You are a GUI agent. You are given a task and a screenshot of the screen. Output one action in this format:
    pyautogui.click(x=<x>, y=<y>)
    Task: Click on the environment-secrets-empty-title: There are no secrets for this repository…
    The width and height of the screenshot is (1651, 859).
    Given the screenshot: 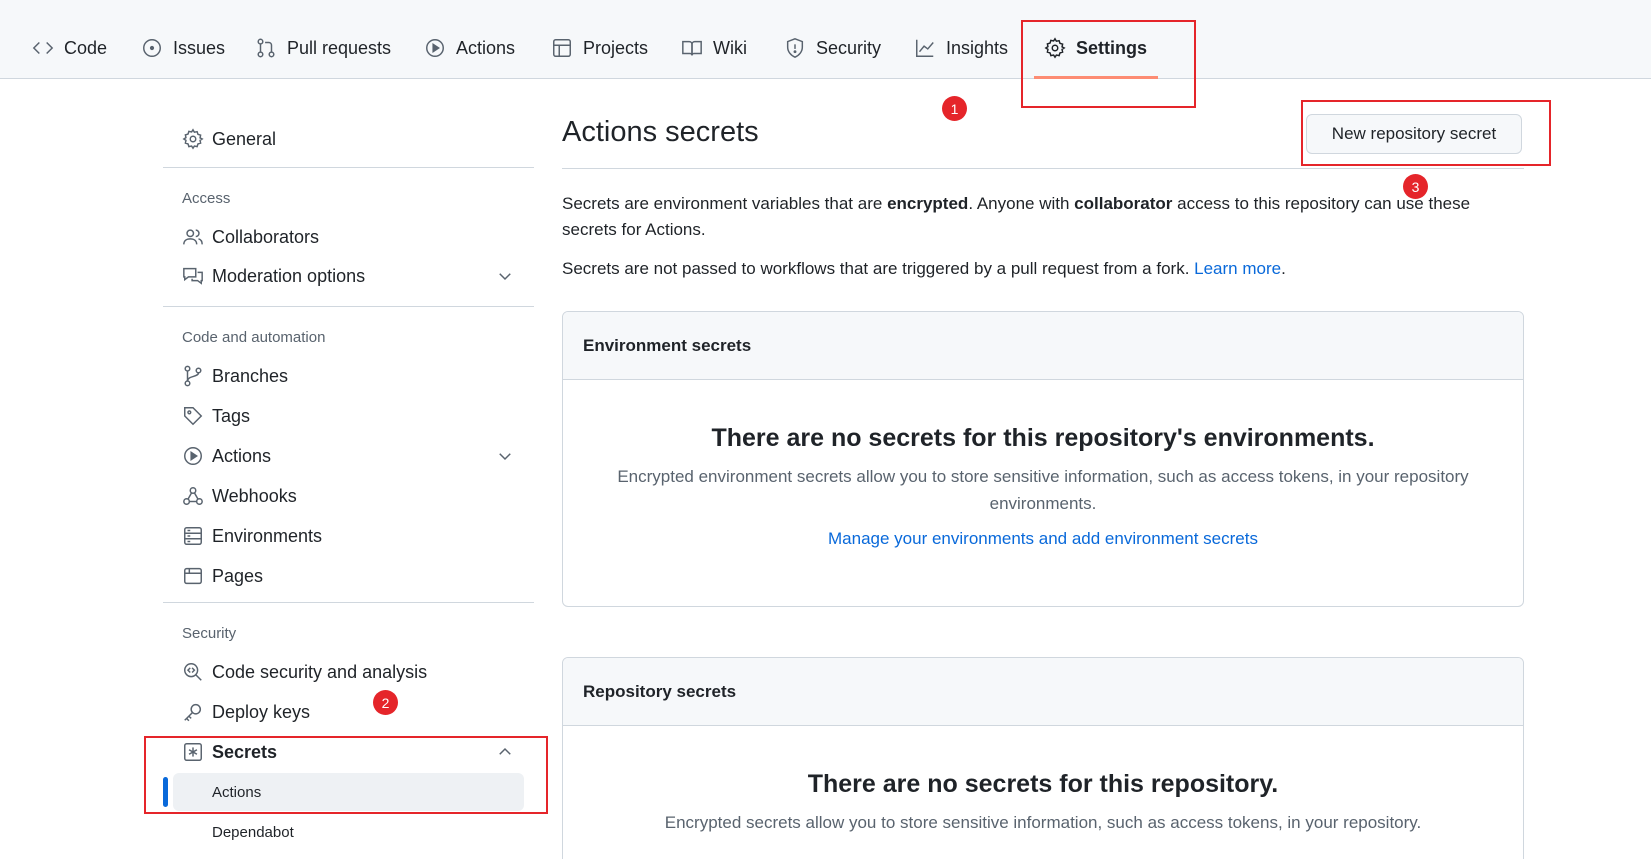 What is the action you would take?
    pyautogui.click(x=1043, y=438)
    